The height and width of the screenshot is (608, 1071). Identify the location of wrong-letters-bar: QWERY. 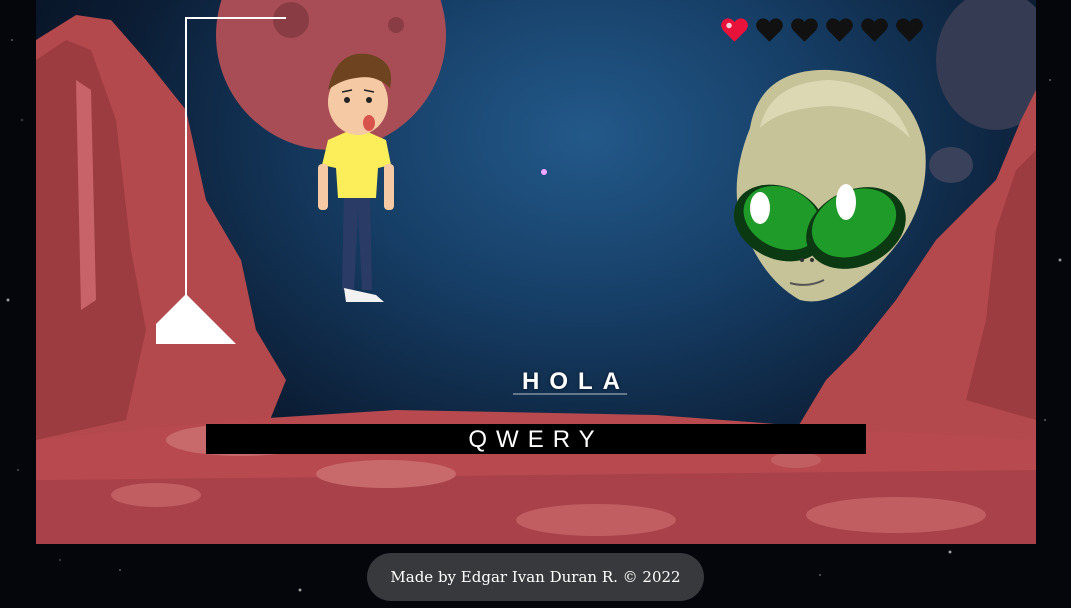
(536, 439).